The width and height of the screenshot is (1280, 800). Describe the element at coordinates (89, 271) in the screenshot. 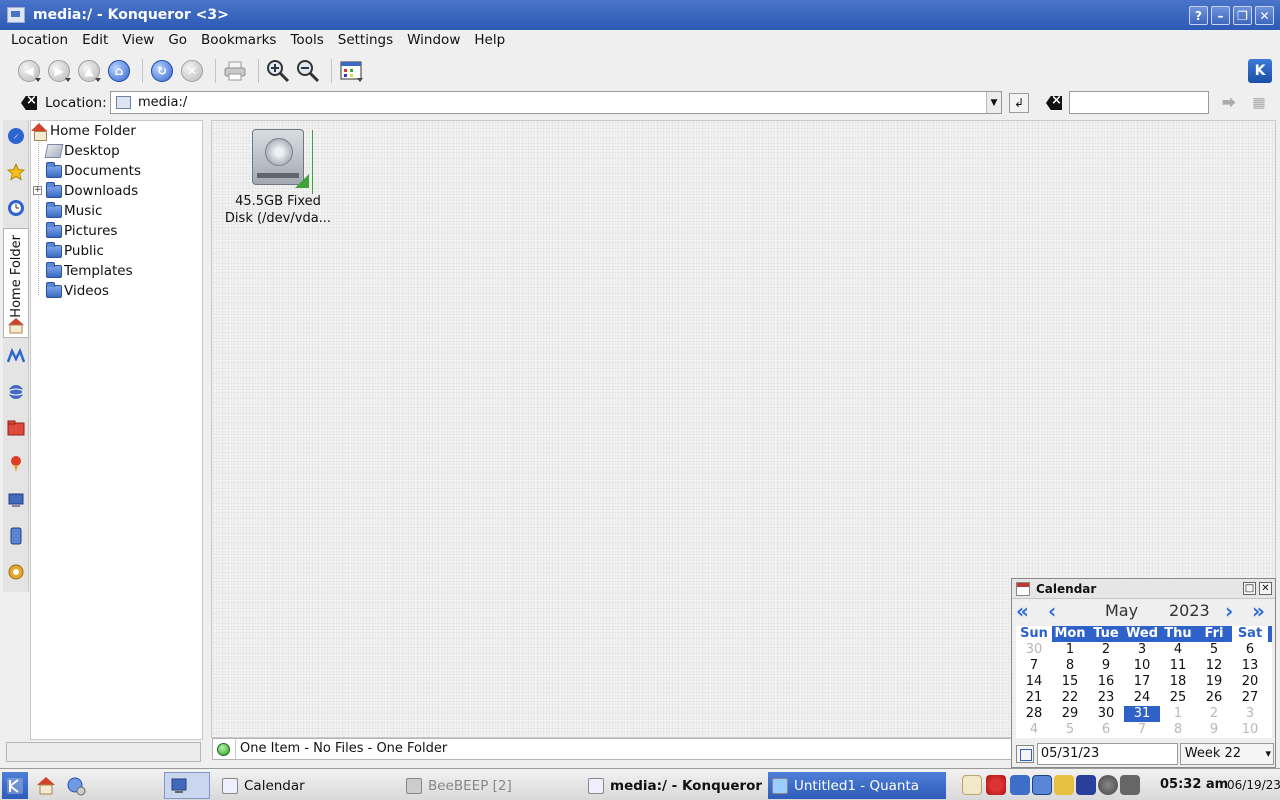

I see `tree-item-templates: Templates` at that location.